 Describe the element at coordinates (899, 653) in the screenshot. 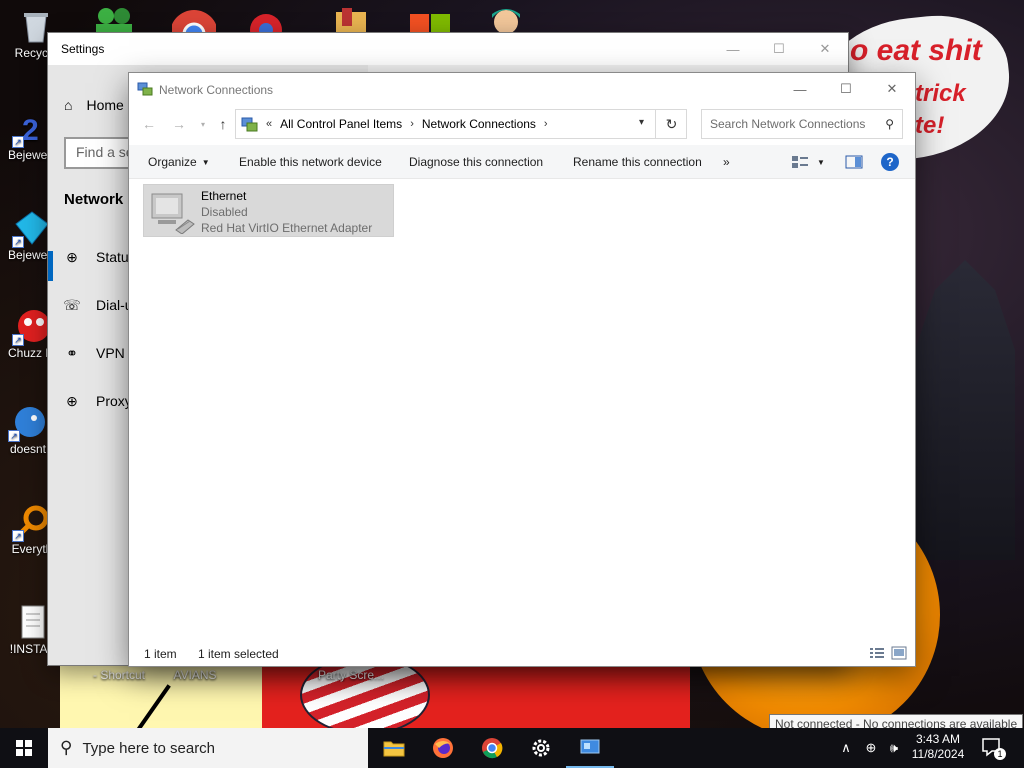

I see `large-icons-view-icon` at that location.